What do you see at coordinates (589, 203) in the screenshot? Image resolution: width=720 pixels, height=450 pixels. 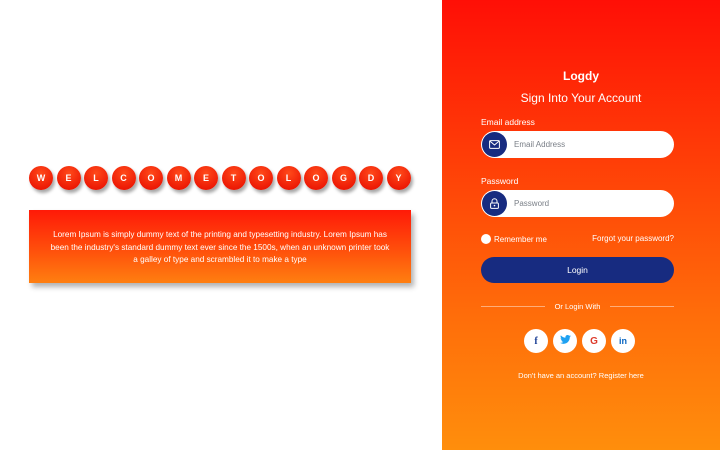 I see `password-input` at bounding box center [589, 203].